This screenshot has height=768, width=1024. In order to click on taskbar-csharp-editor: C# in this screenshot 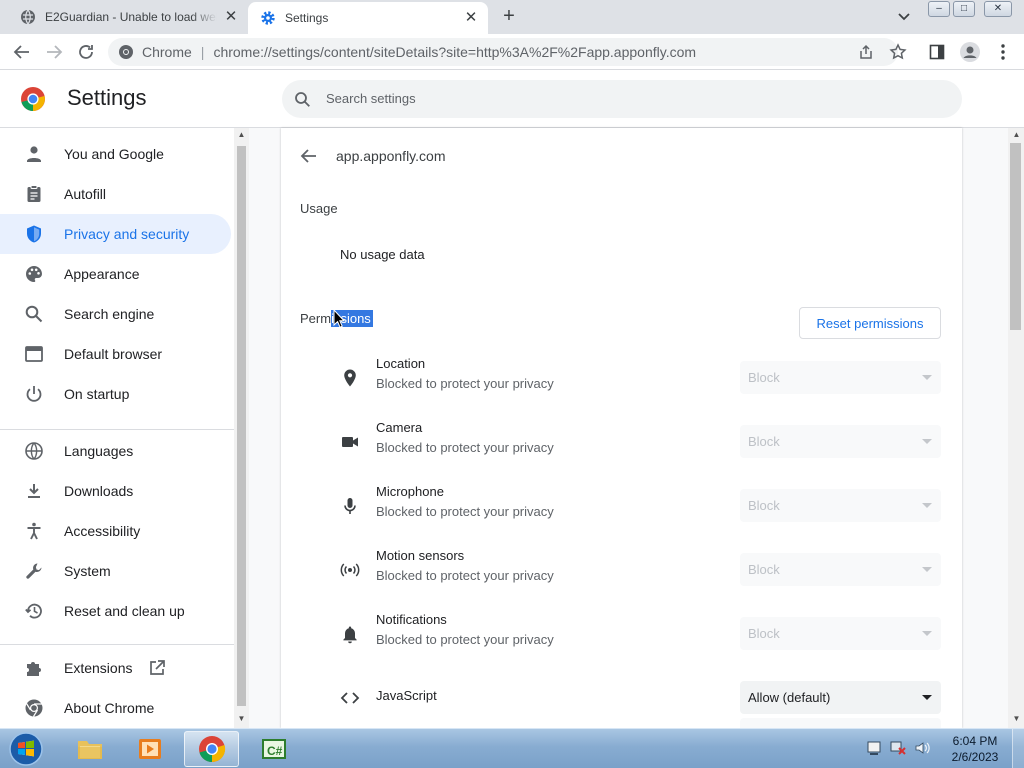, I will do `click(273, 749)`.